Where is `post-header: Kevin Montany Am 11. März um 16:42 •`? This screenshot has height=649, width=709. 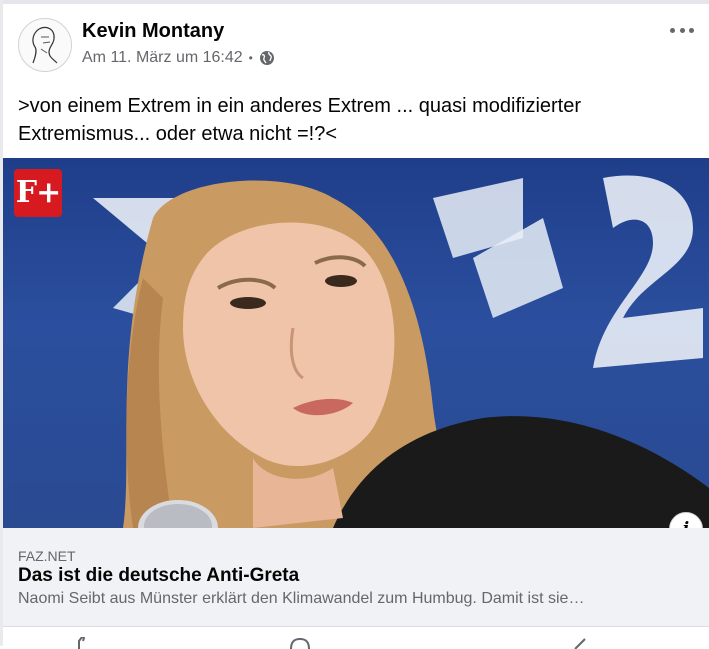
post-header: Kevin Montany Am 11. März um 16:42 • is located at coordinates (358, 47).